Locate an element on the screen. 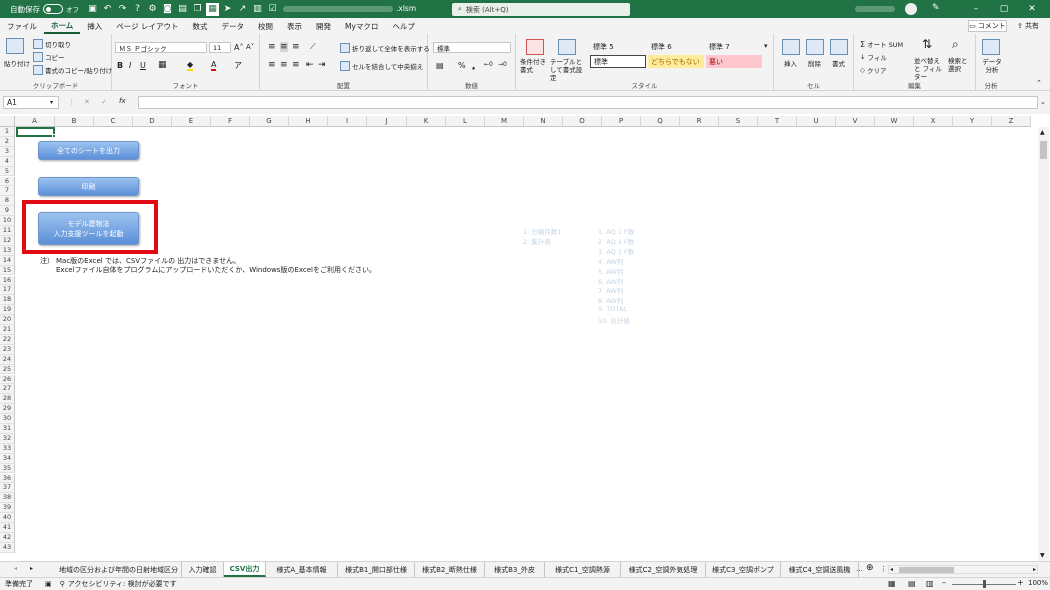 This screenshot has height=590, width=1050. style-bad: 悪い is located at coordinates (734, 61).